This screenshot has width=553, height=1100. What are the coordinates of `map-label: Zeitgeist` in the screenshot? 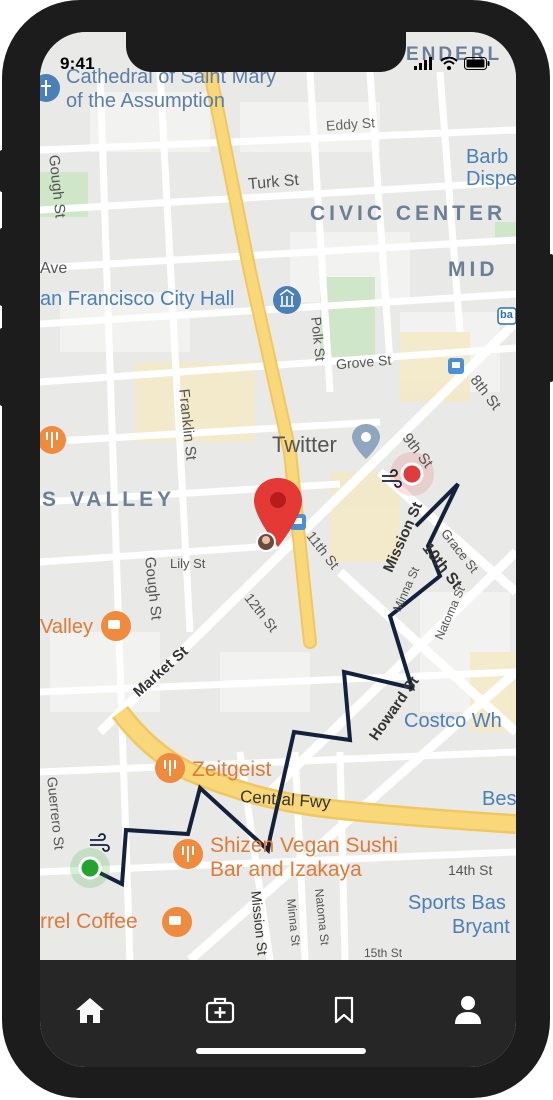 It's located at (232, 769).